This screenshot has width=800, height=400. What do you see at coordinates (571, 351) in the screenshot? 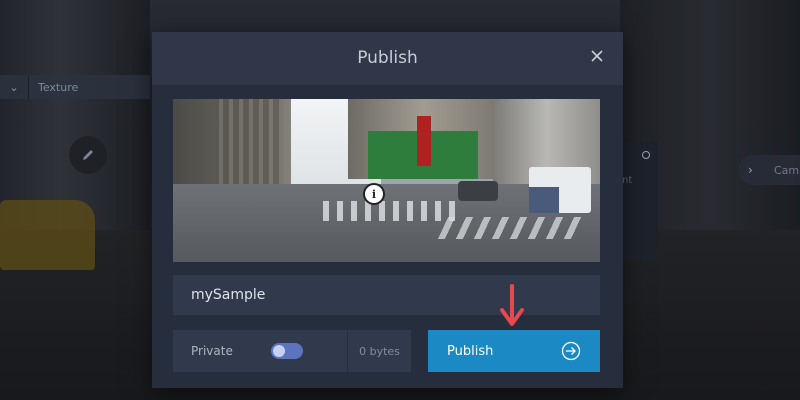
I see `arrow-right-circle-icon` at bounding box center [571, 351].